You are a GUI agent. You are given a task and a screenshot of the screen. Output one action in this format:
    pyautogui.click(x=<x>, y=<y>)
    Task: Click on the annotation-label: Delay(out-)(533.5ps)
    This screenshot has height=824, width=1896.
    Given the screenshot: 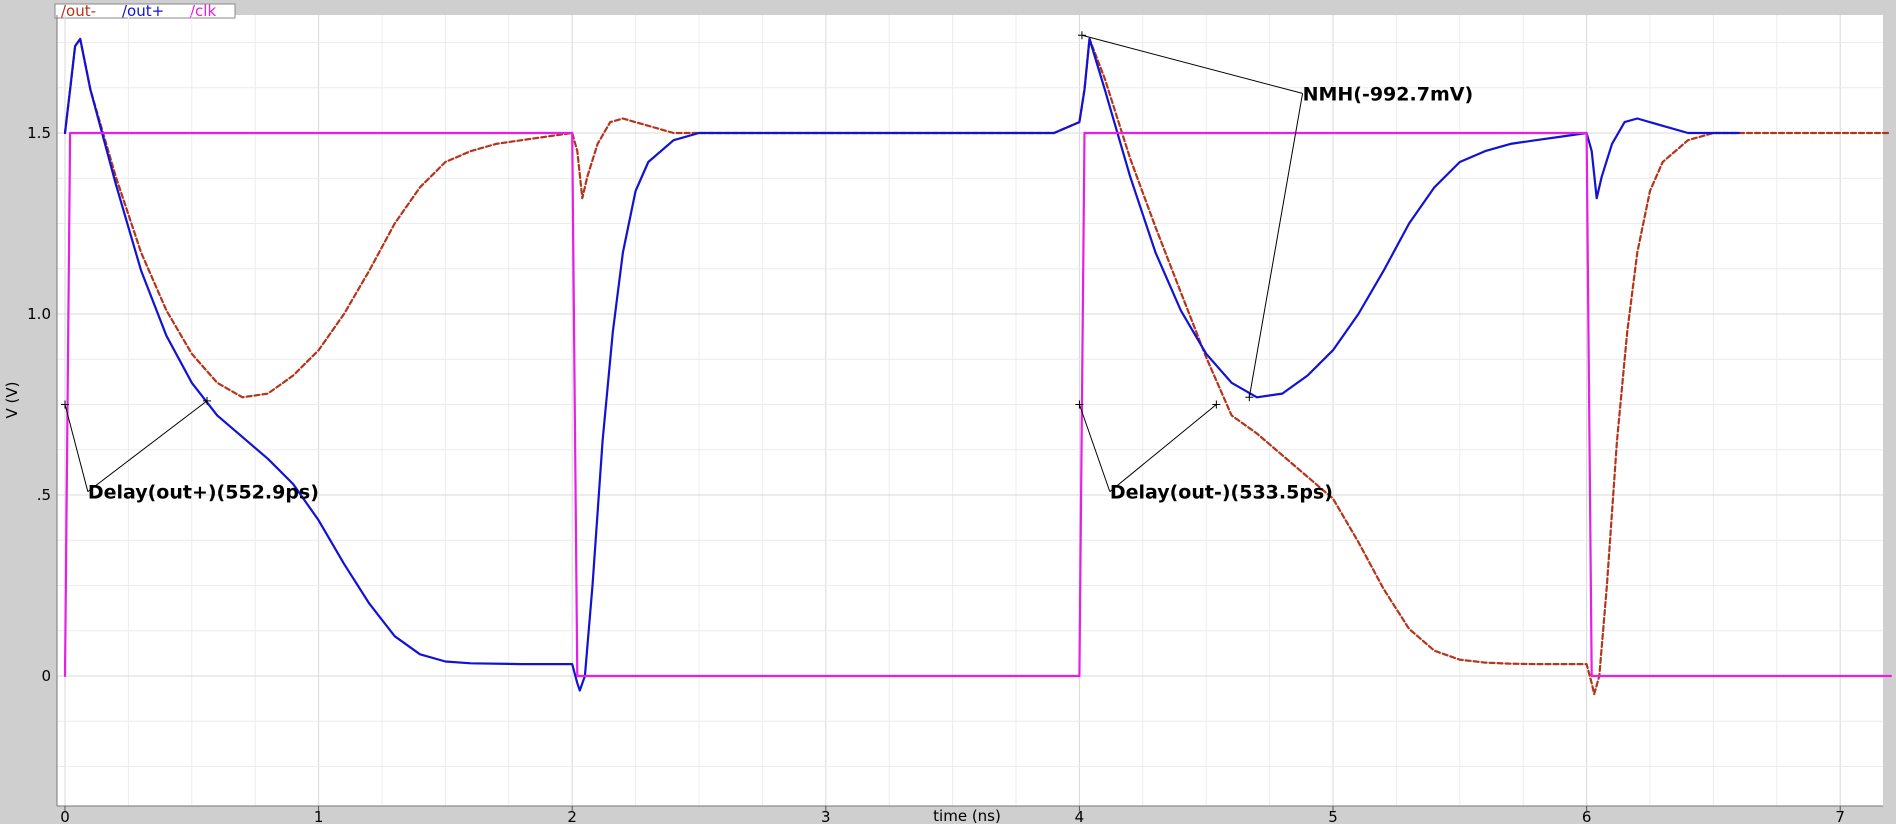 What is the action you would take?
    pyautogui.click(x=1221, y=493)
    